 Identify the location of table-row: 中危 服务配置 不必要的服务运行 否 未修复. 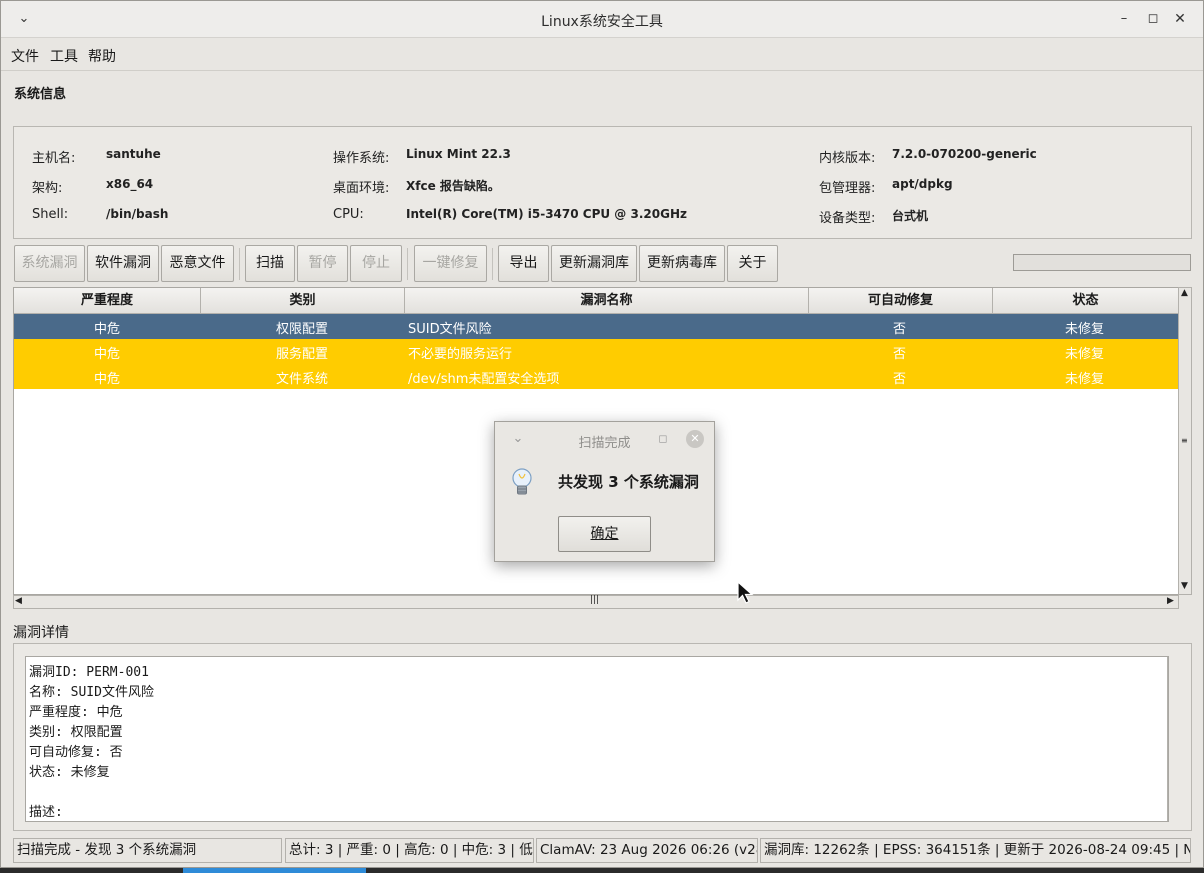
(596, 351).